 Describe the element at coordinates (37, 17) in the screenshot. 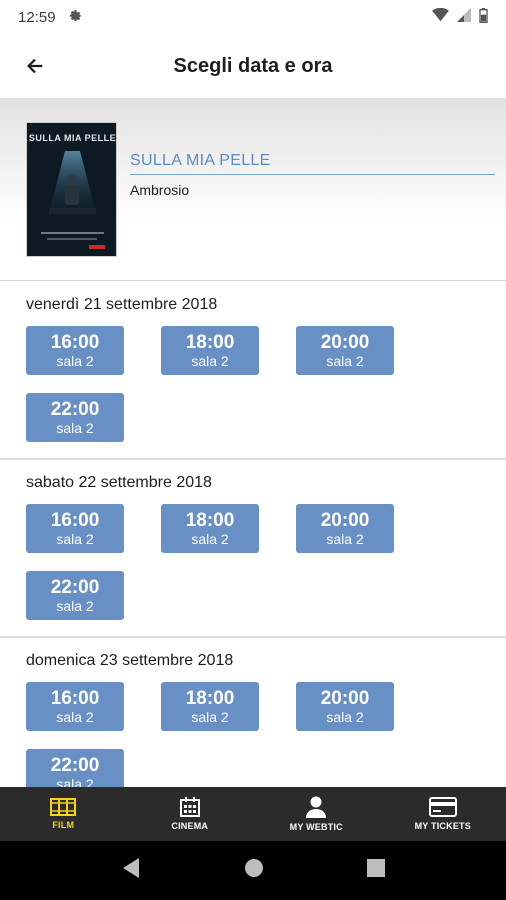

I see `status-time: 12:59` at that location.